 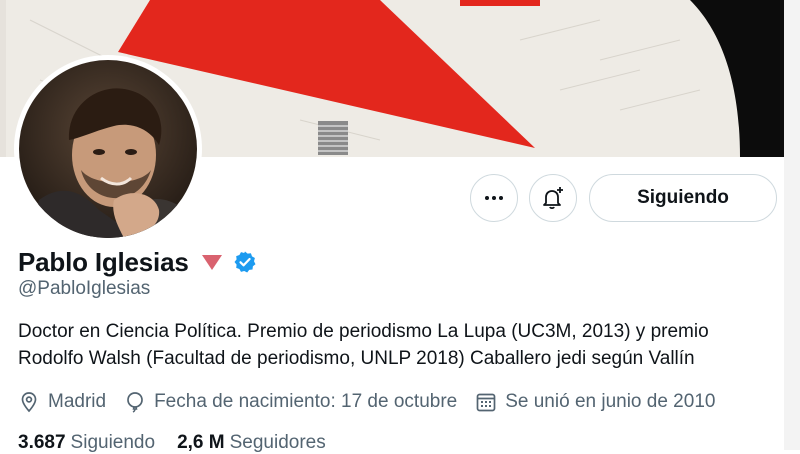 What do you see at coordinates (211, 262) in the screenshot?
I see `red-triangle-icon` at bounding box center [211, 262].